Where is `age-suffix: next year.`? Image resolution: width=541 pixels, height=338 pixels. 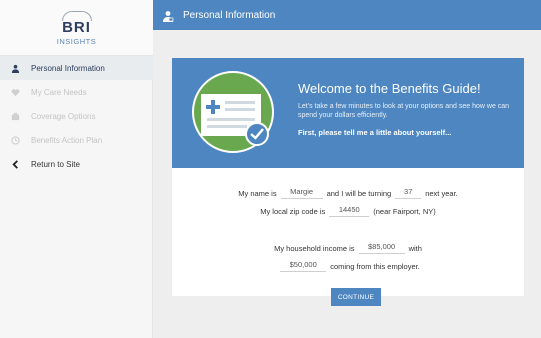
age-suffix: next year. is located at coordinates (441, 193).